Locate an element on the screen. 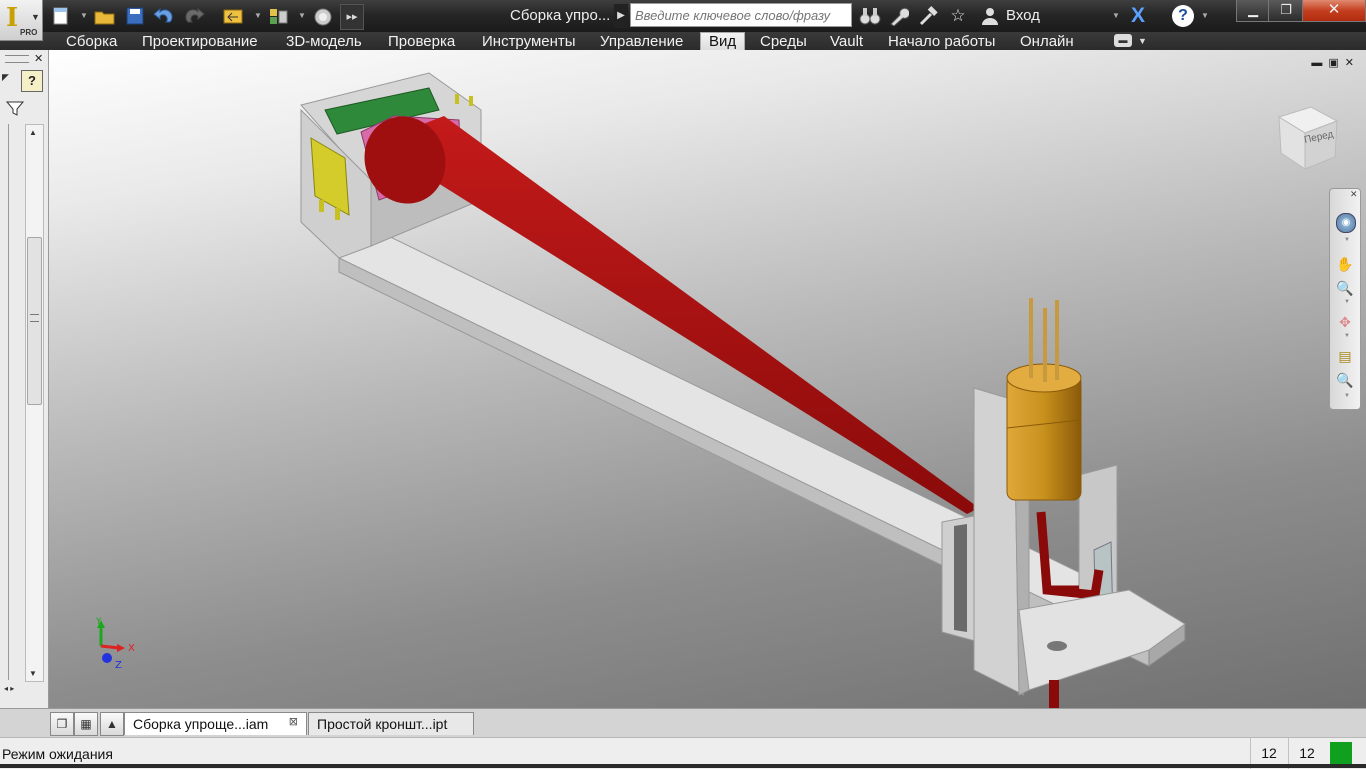  return-dropdown-icon: ▼ is located at coordinates (258, 16).